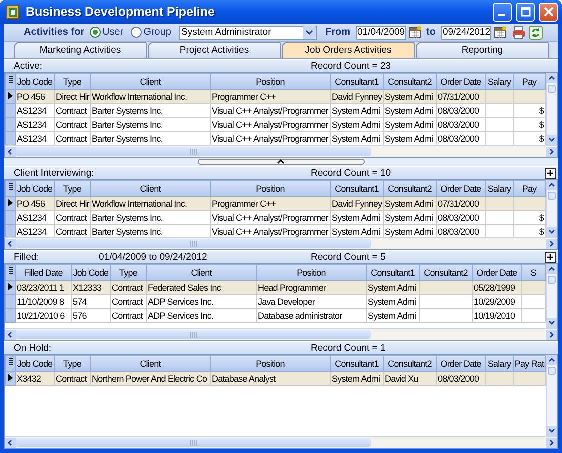  I want to click on table-row: X3432 Contract Northern Power And Electric Co Database Analyst System Admi David Xu 08/03/2000, so click(276, 379).